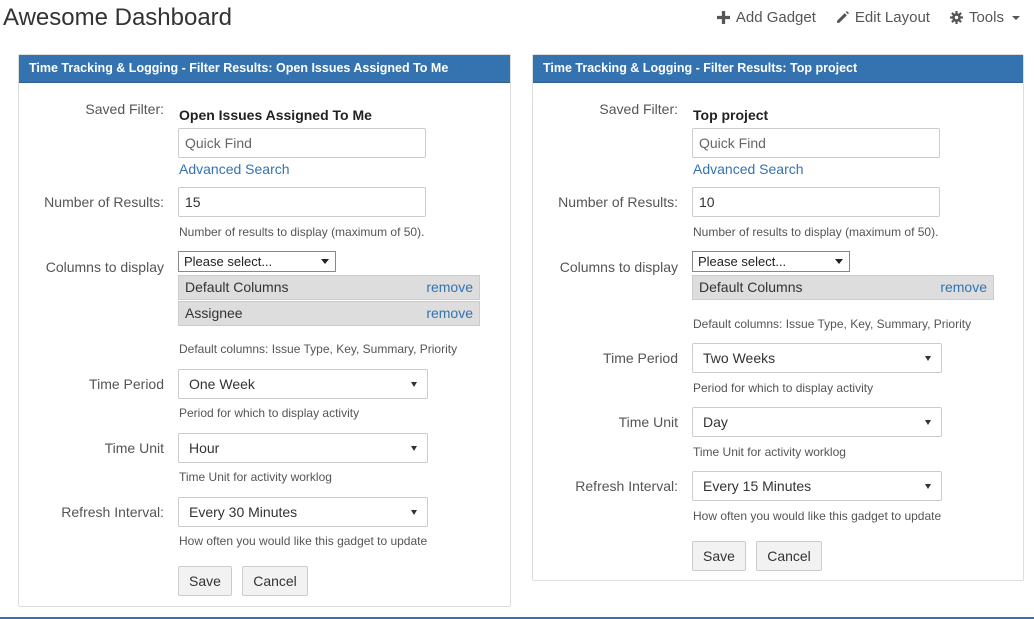 The width and height of the screenshot is (1034, 619). Describe the element at coordinates (775, 17) in the screenshot. I see `add-gadget-label: Add Gadget` at that location.